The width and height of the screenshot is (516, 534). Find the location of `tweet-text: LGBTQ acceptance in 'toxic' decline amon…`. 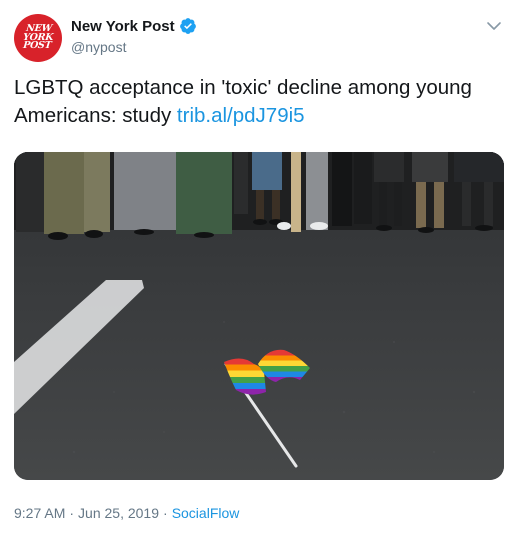

tweet-text: LGBTQ acceptance in 'toxic' decline amon… is located at coordinates (259, 102).